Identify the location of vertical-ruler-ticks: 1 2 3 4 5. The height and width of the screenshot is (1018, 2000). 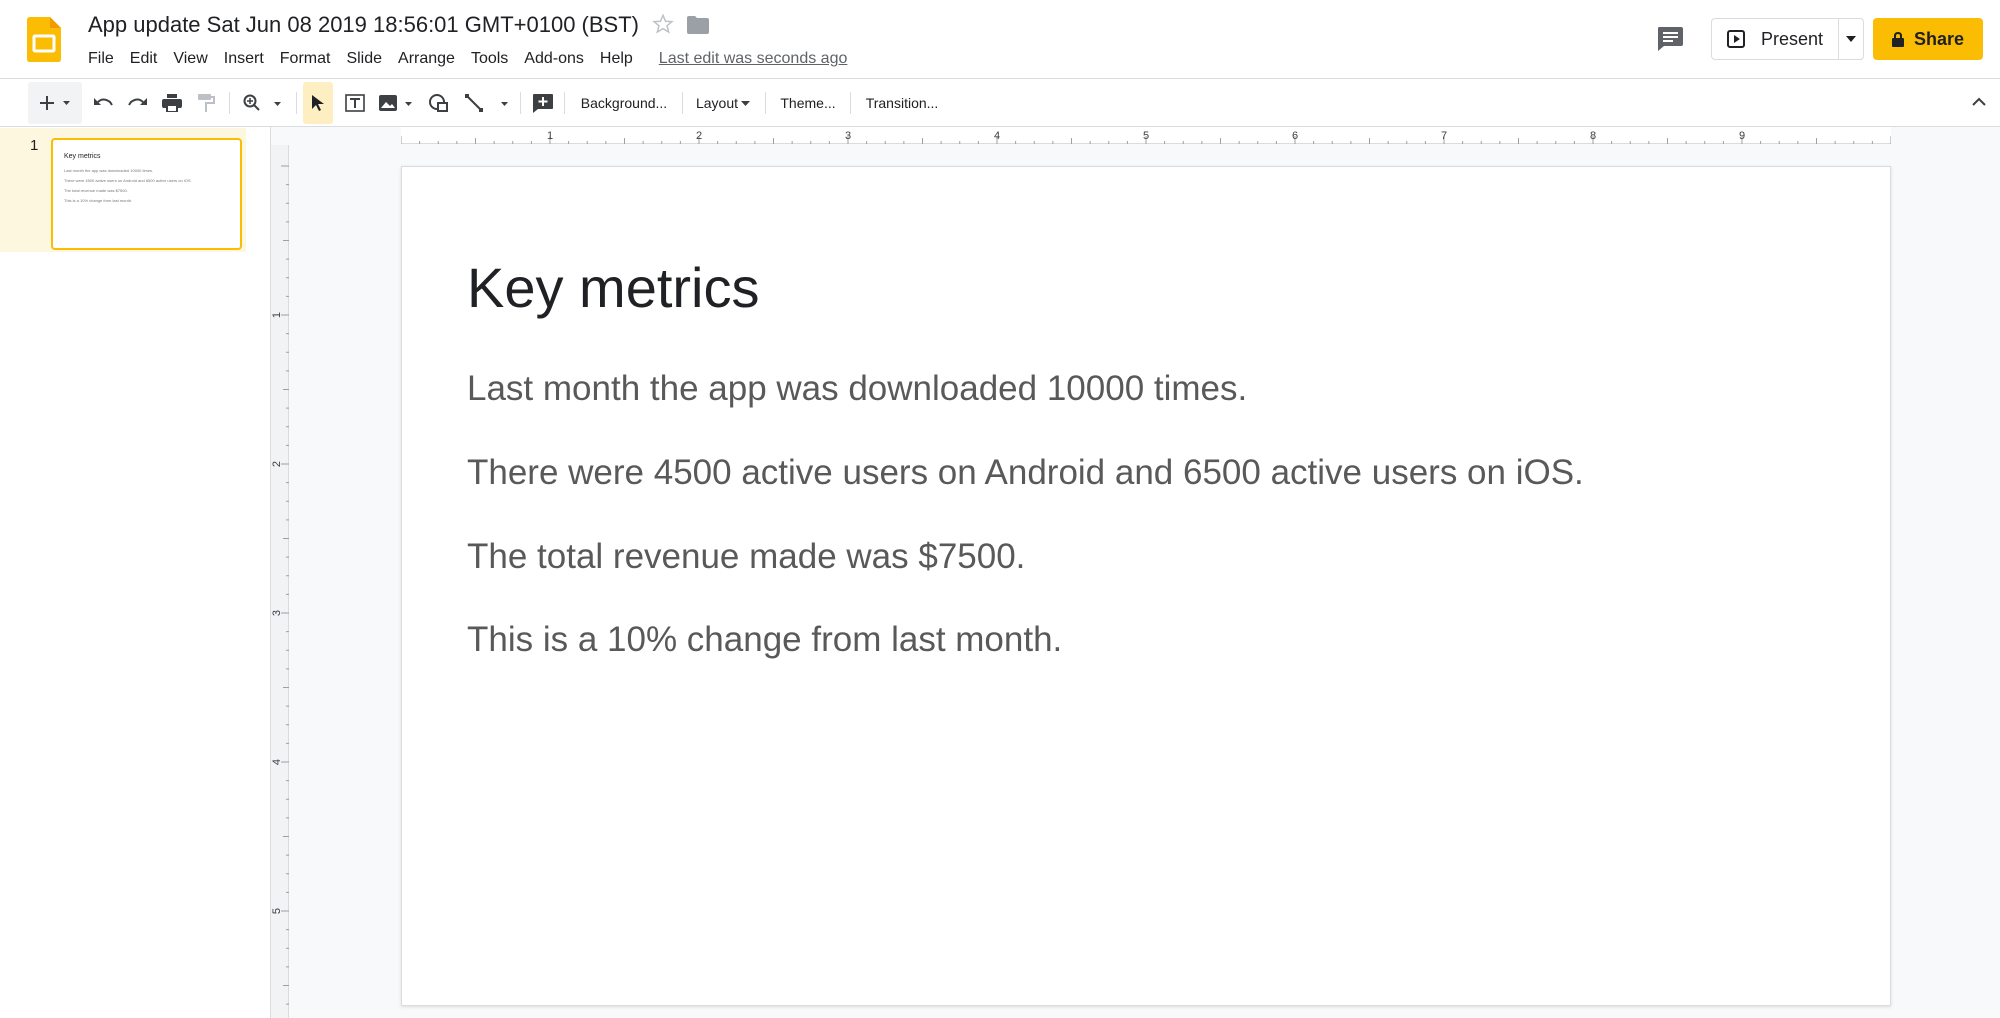
(280, 585).